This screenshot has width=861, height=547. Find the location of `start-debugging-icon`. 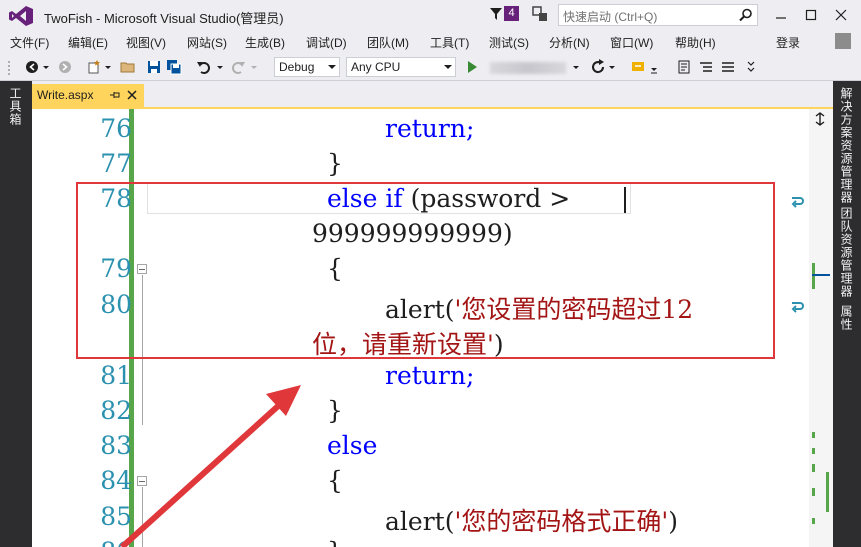

start-debugging-icon is located at coordinates (472, 67).